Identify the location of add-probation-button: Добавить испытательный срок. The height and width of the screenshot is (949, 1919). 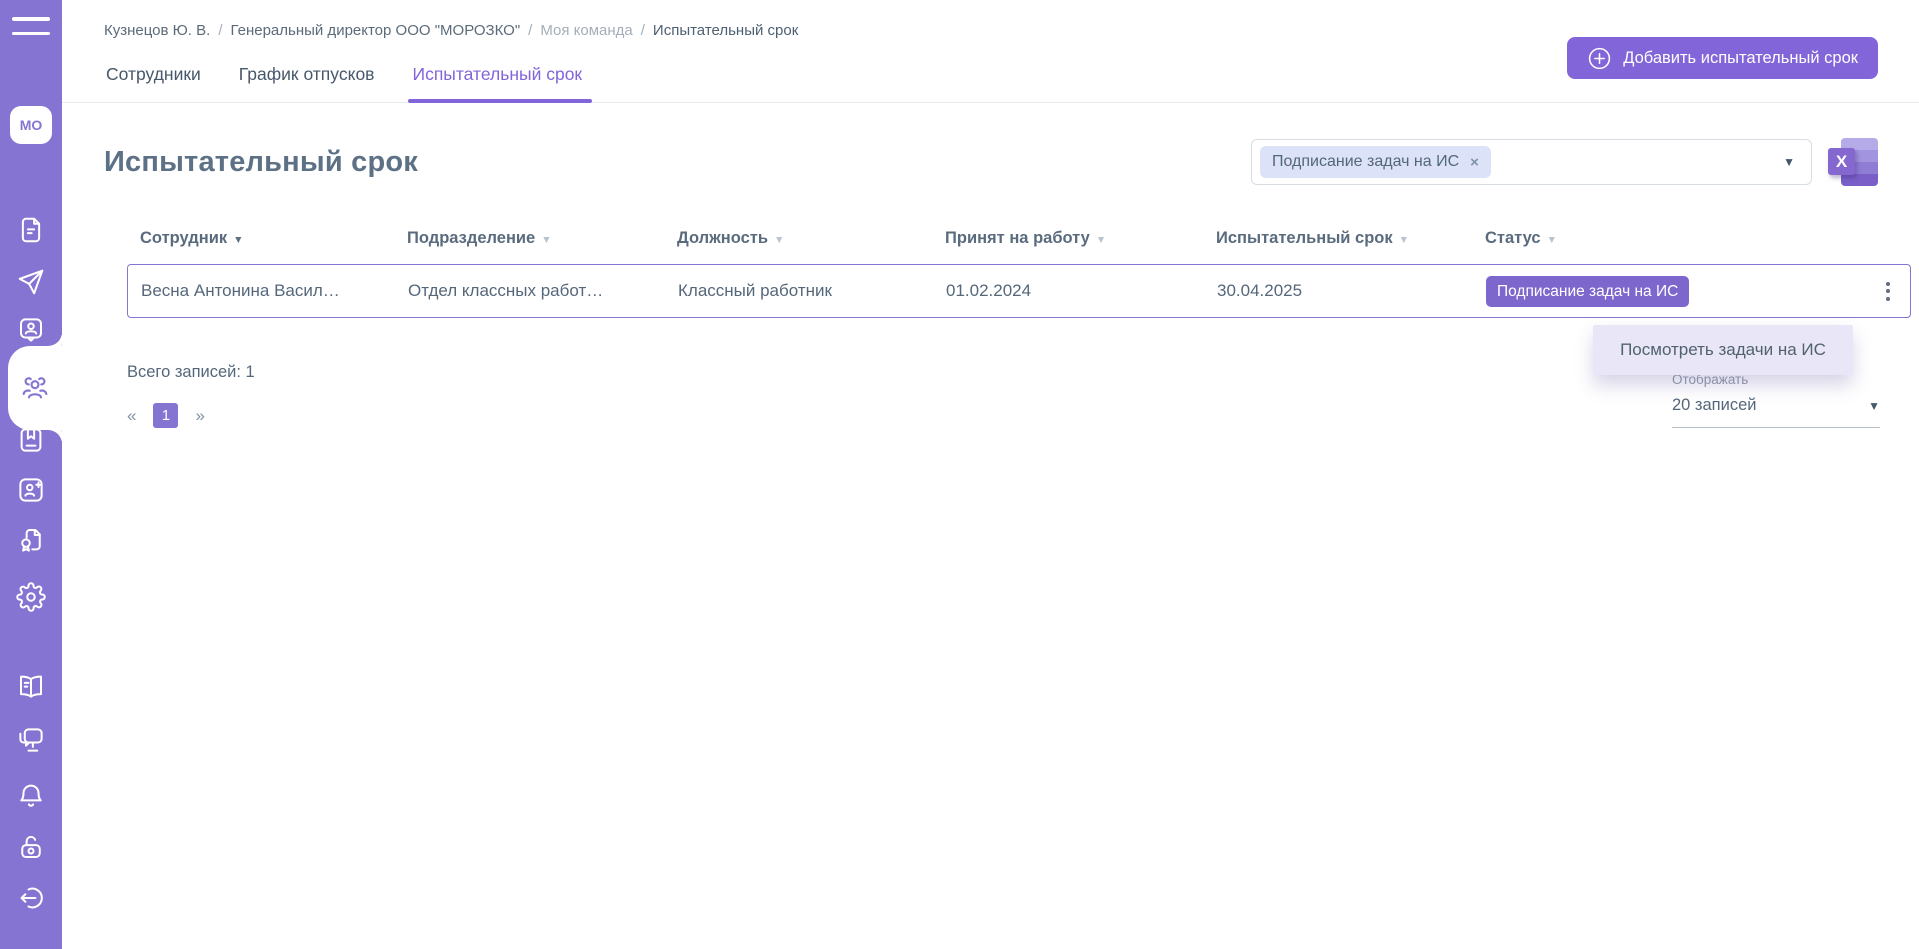
(1722, 58).